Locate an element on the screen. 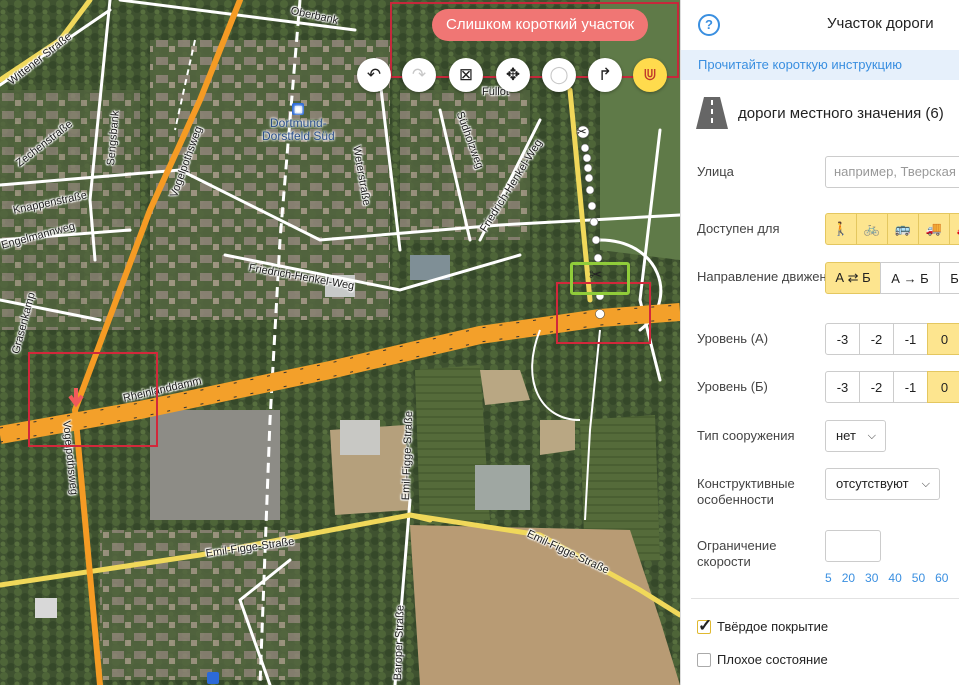  magnet-button: ⋓ is located at coordinates (650, 75).